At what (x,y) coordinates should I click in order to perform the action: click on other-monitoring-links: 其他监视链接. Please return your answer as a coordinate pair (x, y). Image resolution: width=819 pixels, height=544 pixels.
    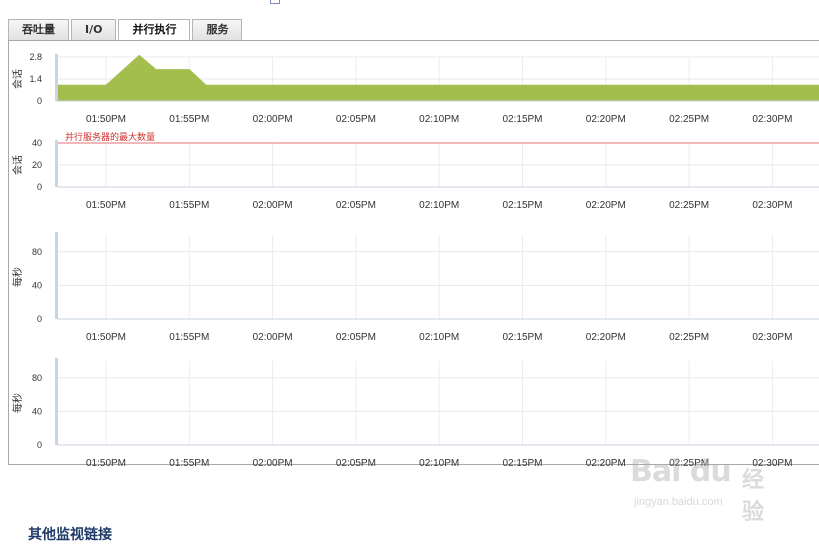
    Looking at the image, I should click on (70, 534).